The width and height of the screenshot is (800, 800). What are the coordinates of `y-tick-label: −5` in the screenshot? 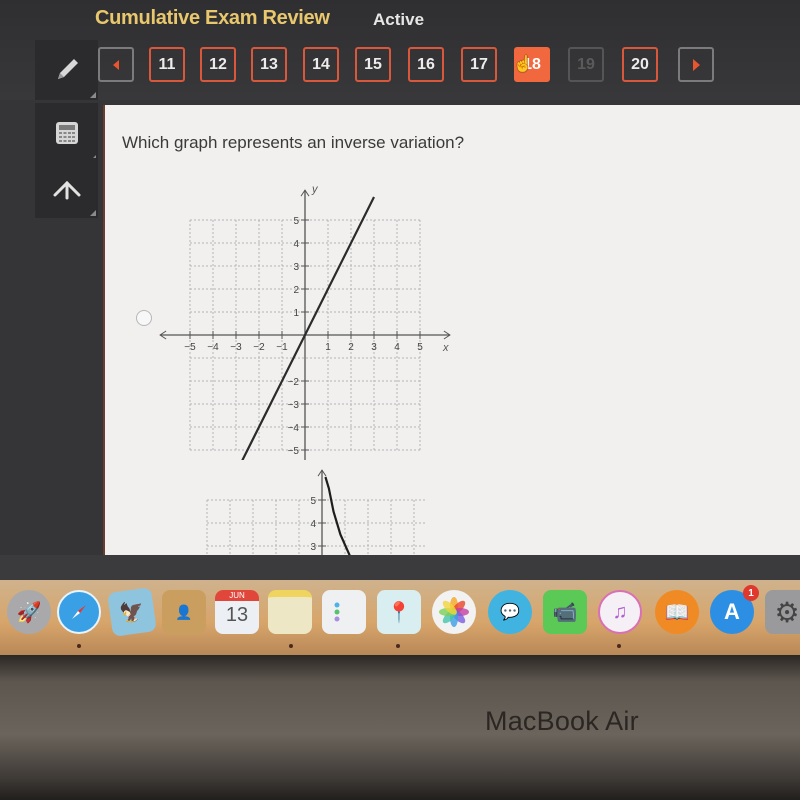 It's located at (294, 451).